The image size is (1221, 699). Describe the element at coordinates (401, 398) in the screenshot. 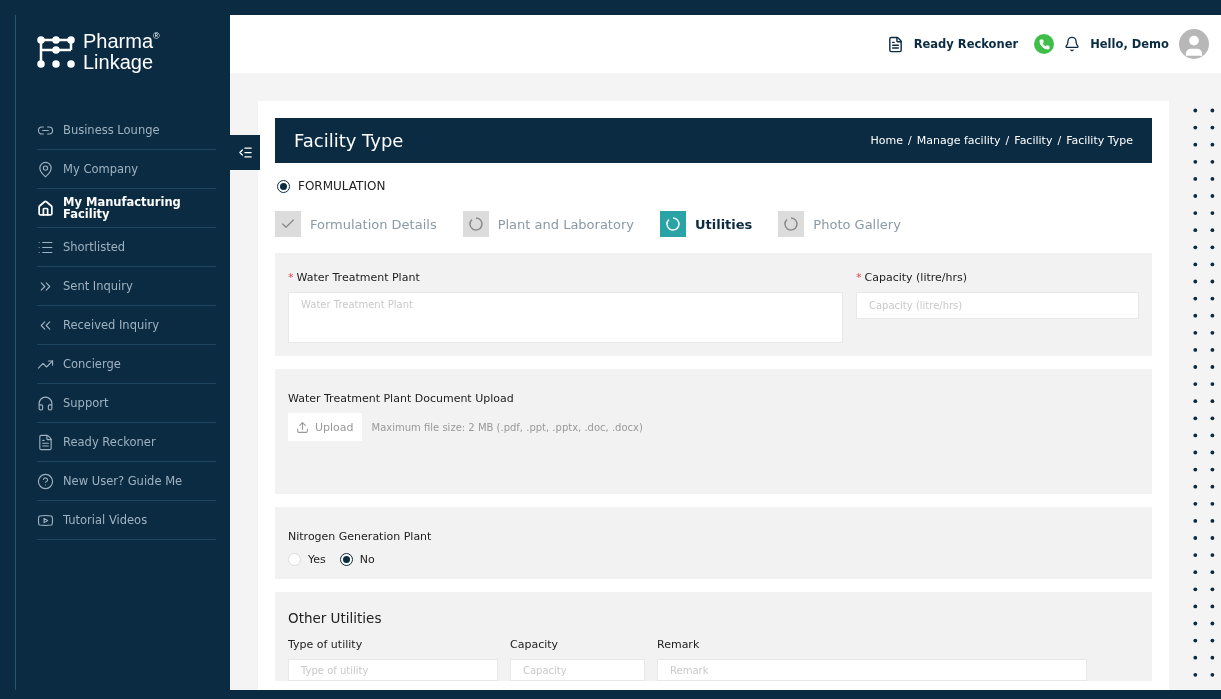

I see `field-label: Water Treatment Plant Document Upload` at that location.